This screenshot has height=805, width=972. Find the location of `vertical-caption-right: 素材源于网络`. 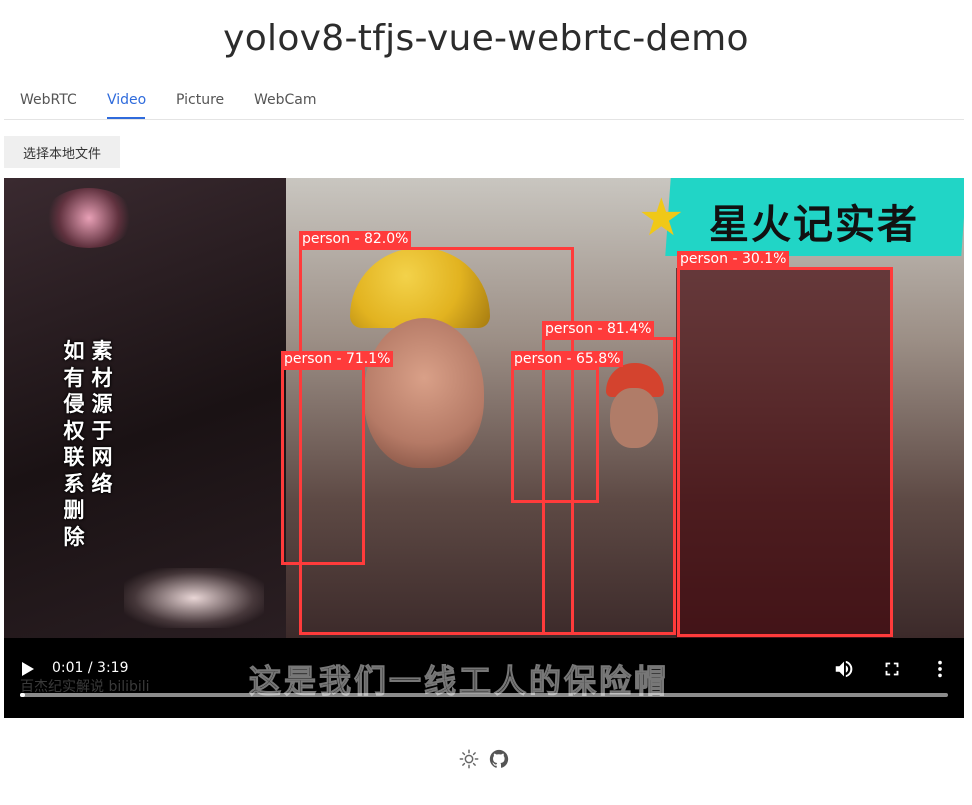

vertical-caption-right: 素材源于网络 is located at coordinates (102, 417).